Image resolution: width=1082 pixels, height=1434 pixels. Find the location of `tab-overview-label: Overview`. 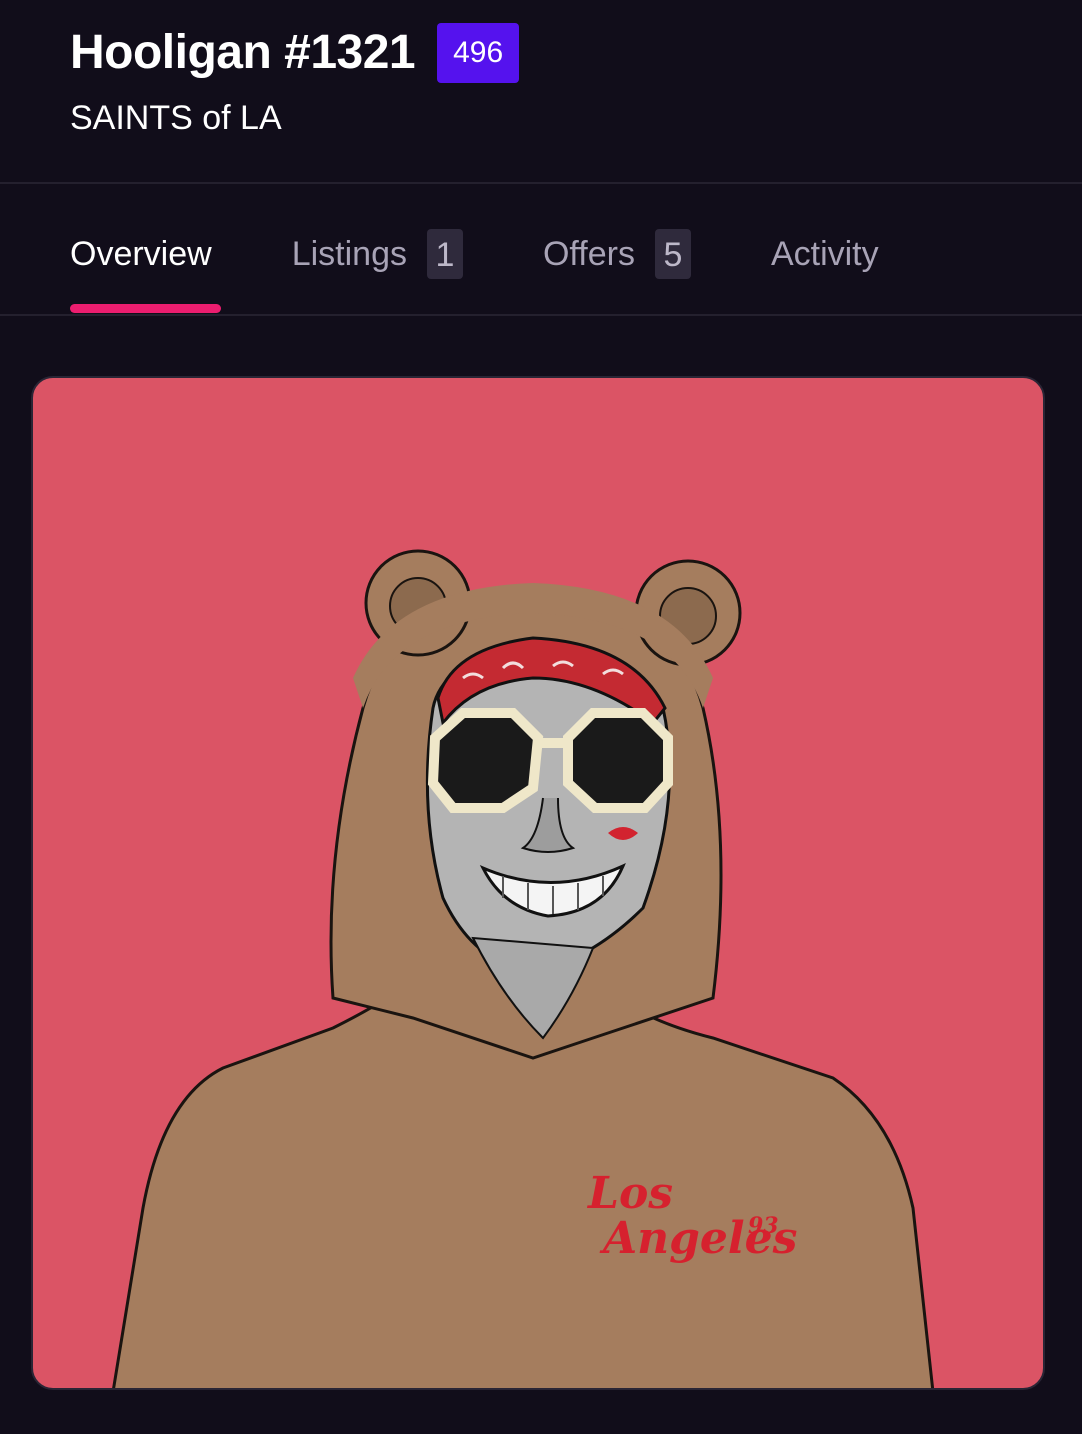

tab-overview-label: Overview is located at coordinates (141, 253).